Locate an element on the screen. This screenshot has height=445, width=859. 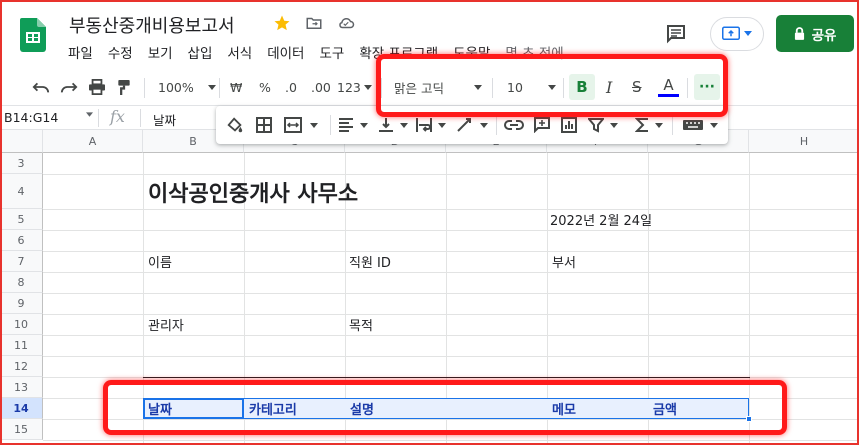
menu-format: 서식 is located at coordinates (243, 52).